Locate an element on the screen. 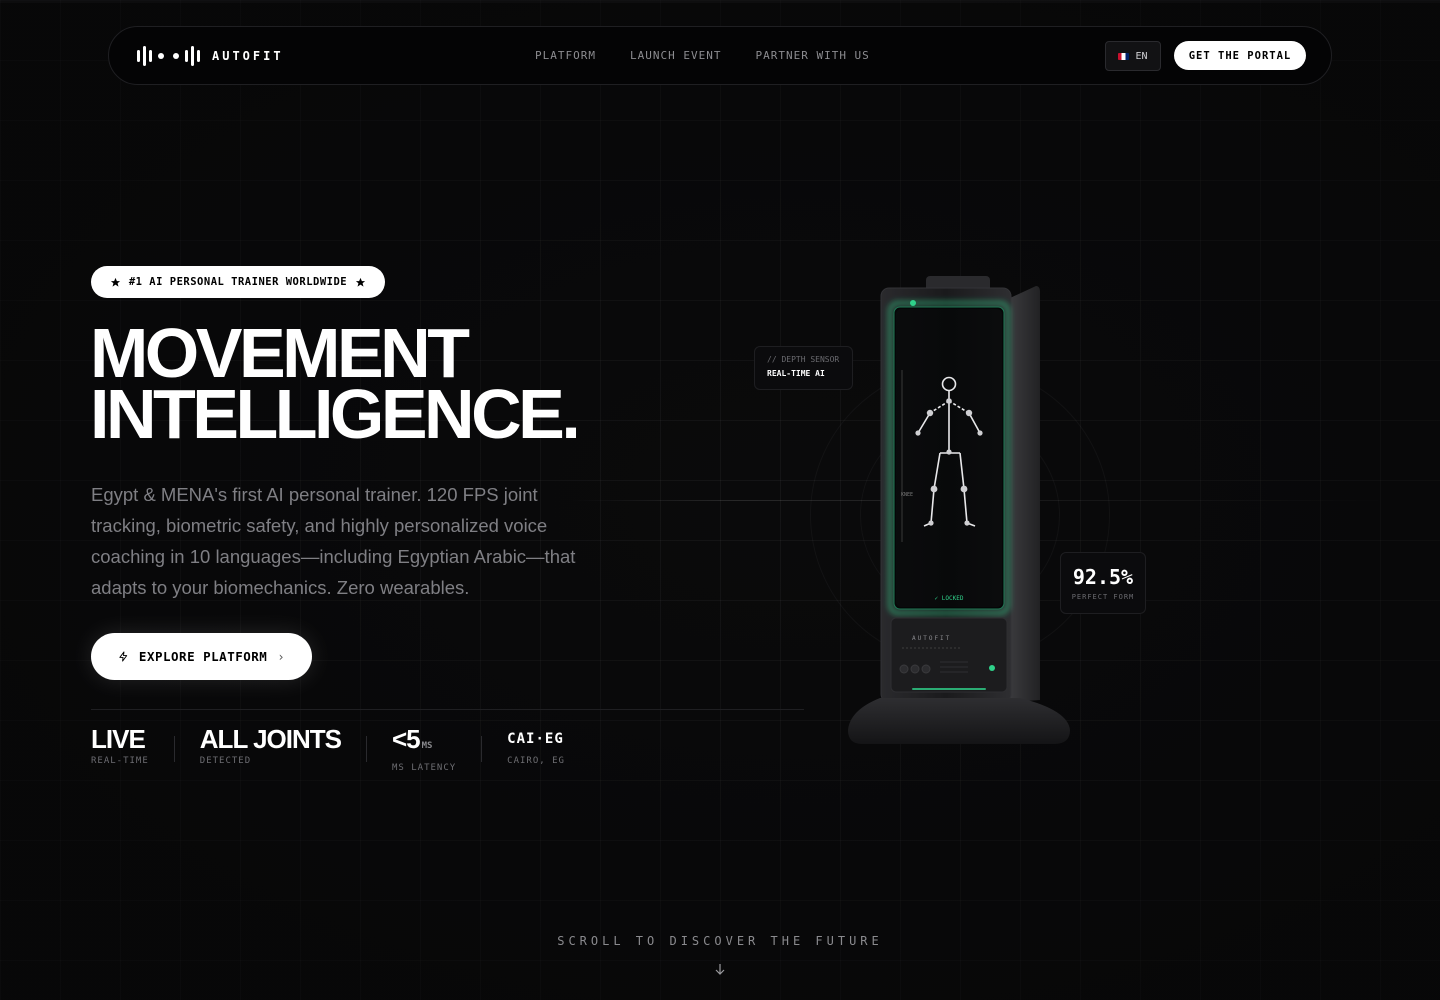 This screenshot has width=1440, height=1000. form-score-card: 92.5% PERFECT FORM is located at coordinates (1103, 583).